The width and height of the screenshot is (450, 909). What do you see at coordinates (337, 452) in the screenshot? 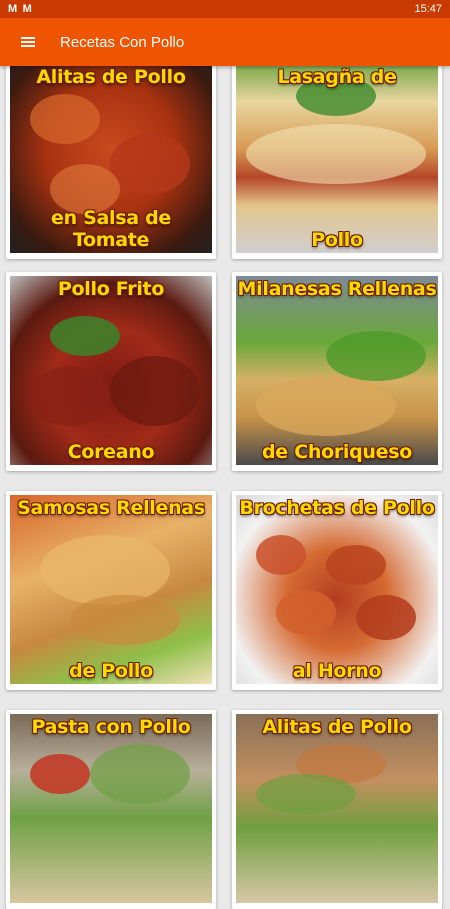
I see `recipe-title-bottom-2: de Choriqueso` at bounding box center [337, 452].